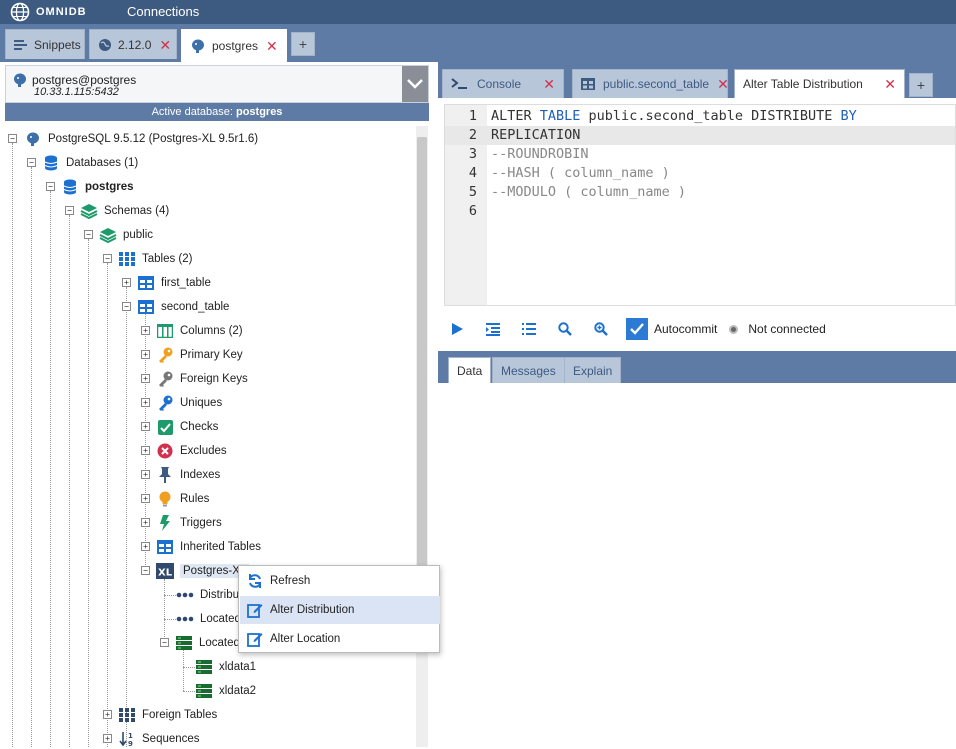 The width and height of the screenshot is (956, 749). What do you see at coordinates (57, 44) in the screenshot?
I see `tab-label: Snippets` at bounding box center [57, 44].